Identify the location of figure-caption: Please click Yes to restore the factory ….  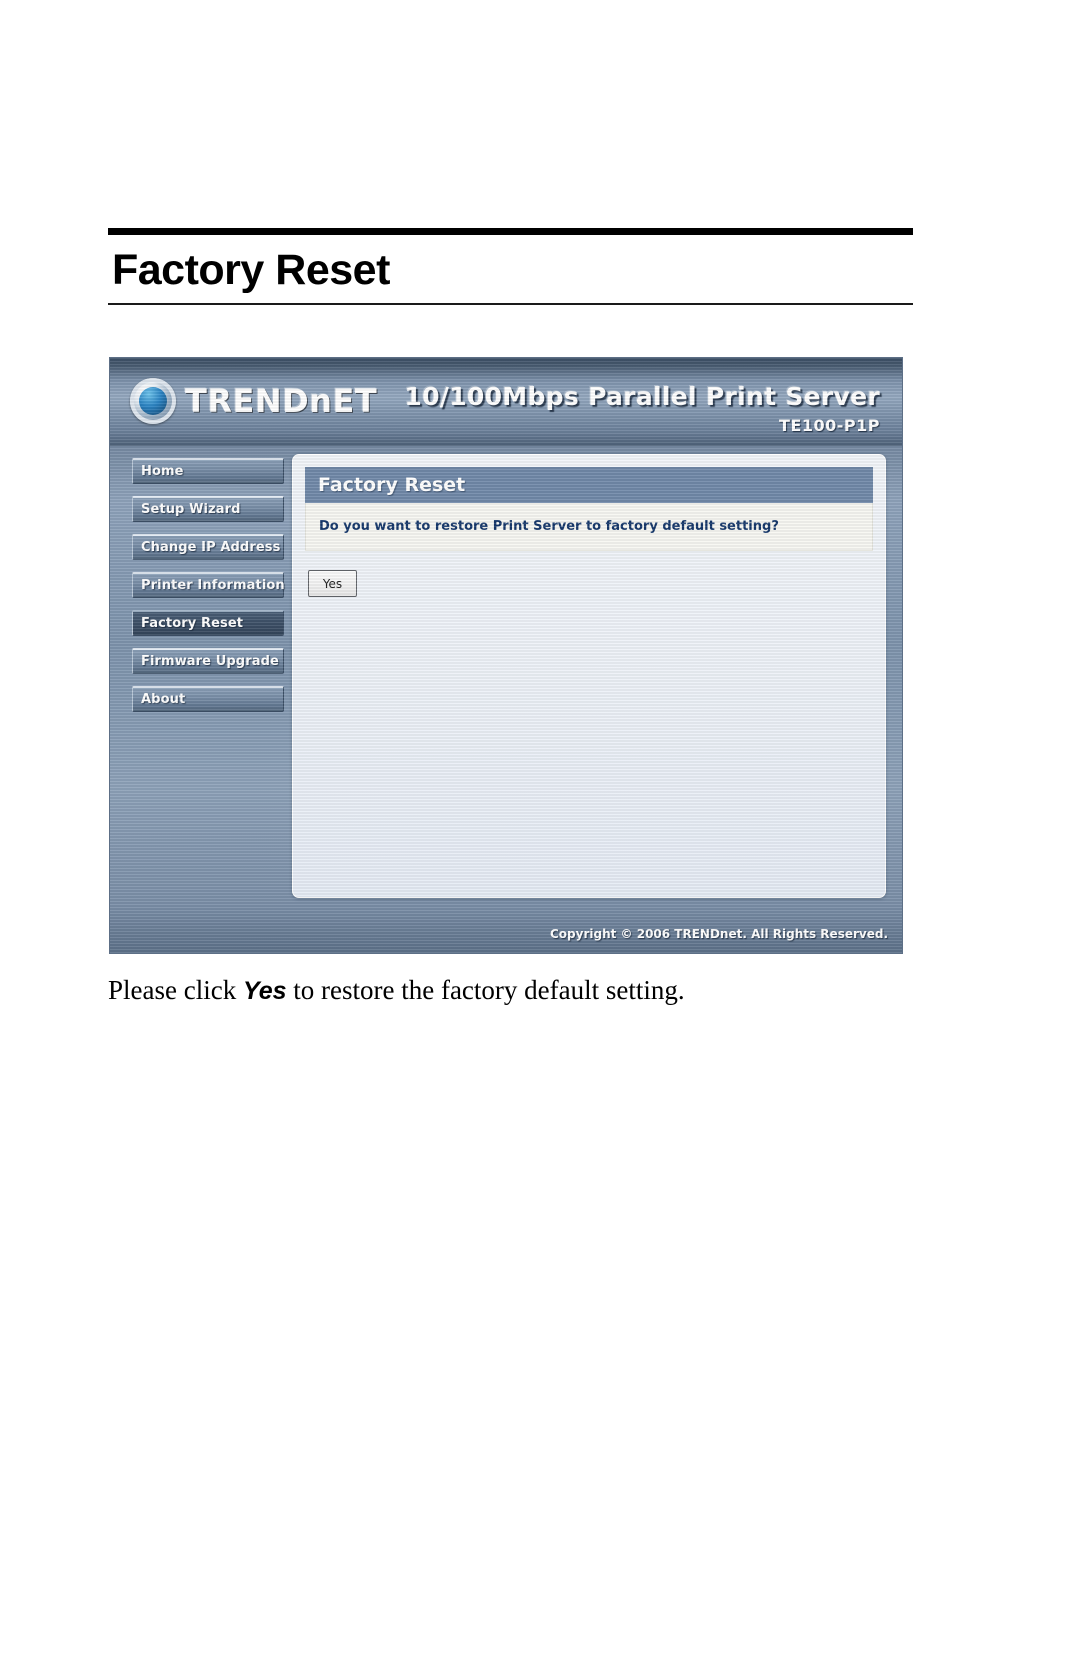
(523, 990).